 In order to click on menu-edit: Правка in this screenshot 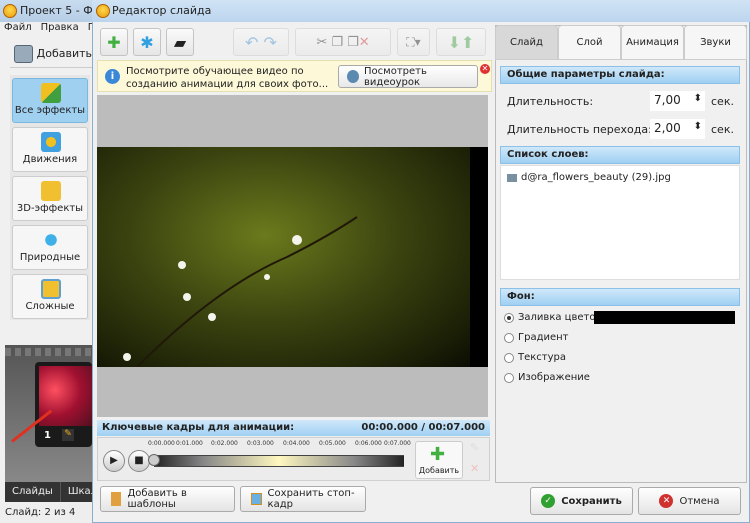, I will do `click(60, 27)`.